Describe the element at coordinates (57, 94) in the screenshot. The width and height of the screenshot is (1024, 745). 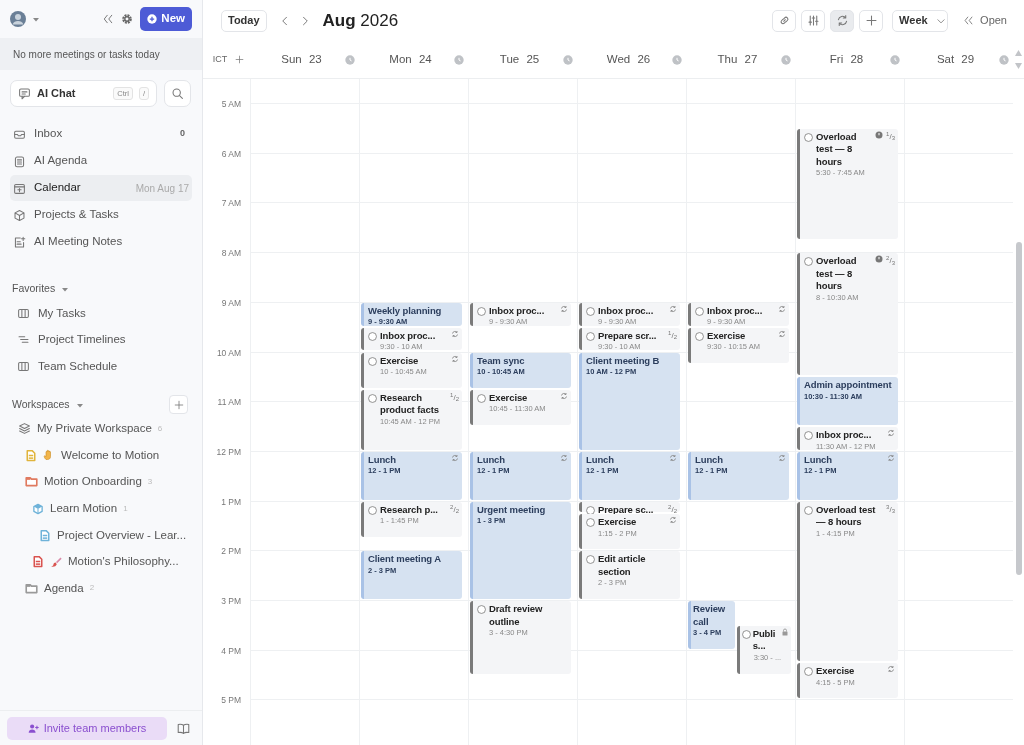
I see `chat-label: AI Chat` at that location.